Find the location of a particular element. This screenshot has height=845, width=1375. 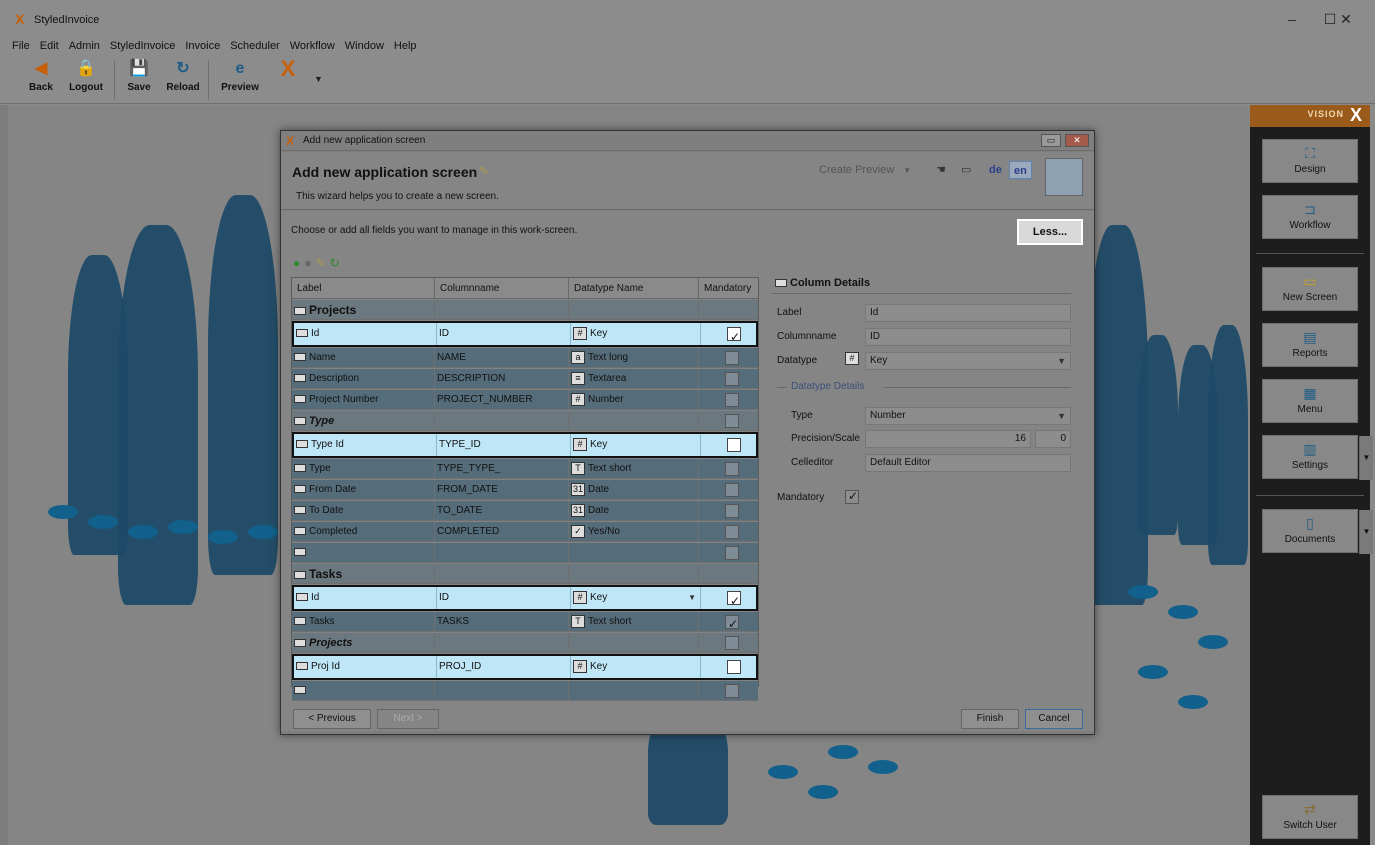

menu-window: Window is located at coordinates (364, 46).